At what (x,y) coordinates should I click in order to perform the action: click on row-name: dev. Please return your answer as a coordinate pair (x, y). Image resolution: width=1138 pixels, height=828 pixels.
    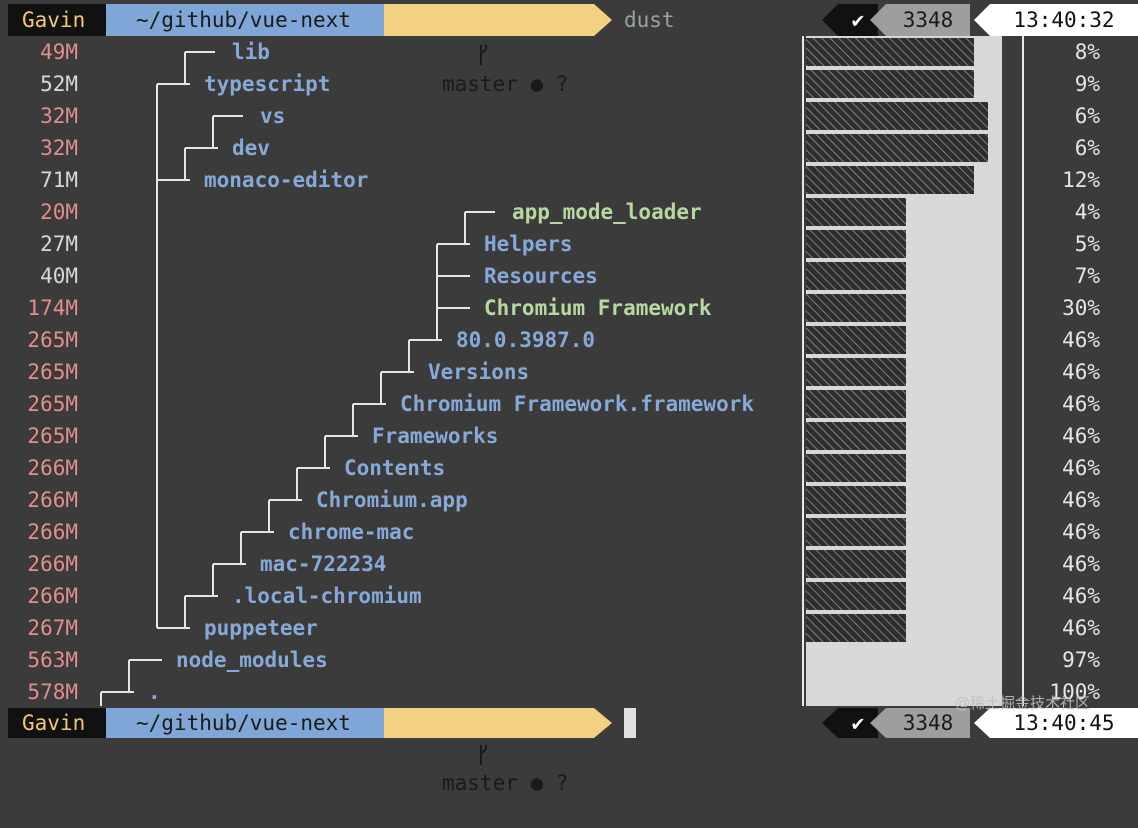
    Looking at the image, I should click on (251, 148).